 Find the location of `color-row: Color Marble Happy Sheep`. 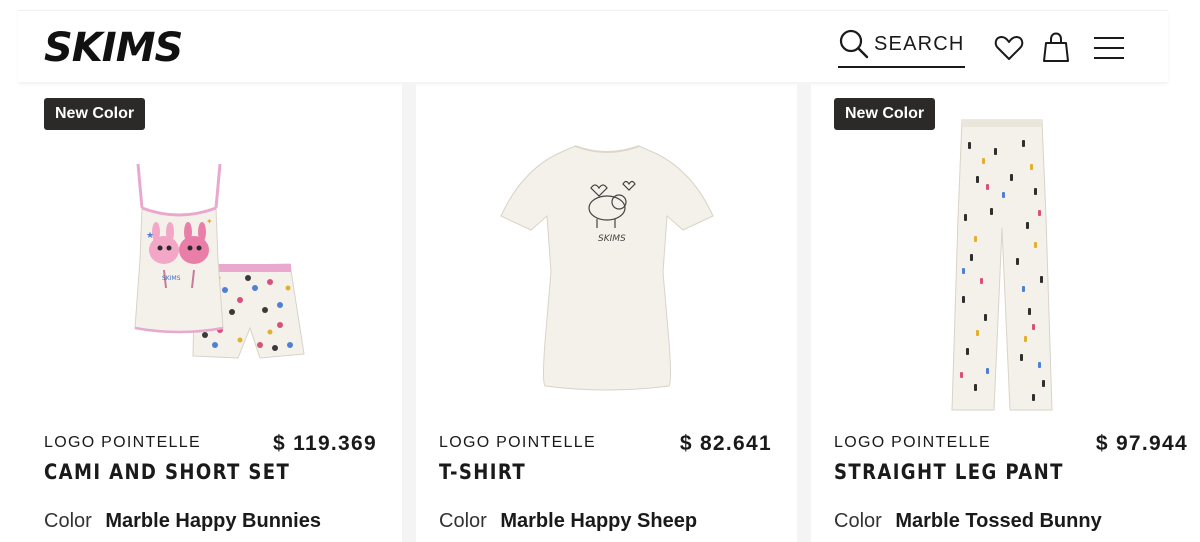

color-row: Color Marble Happy Sheep is located at coordinates (568, 521).